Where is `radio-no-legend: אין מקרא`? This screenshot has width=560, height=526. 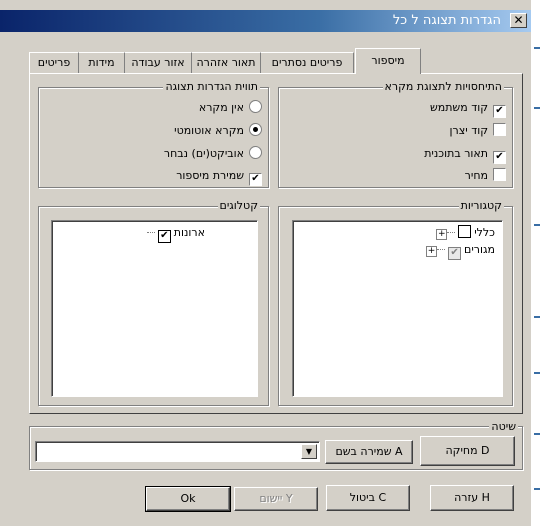
radio-no-legend: אין מקרא is located at coordinates (230, 108).